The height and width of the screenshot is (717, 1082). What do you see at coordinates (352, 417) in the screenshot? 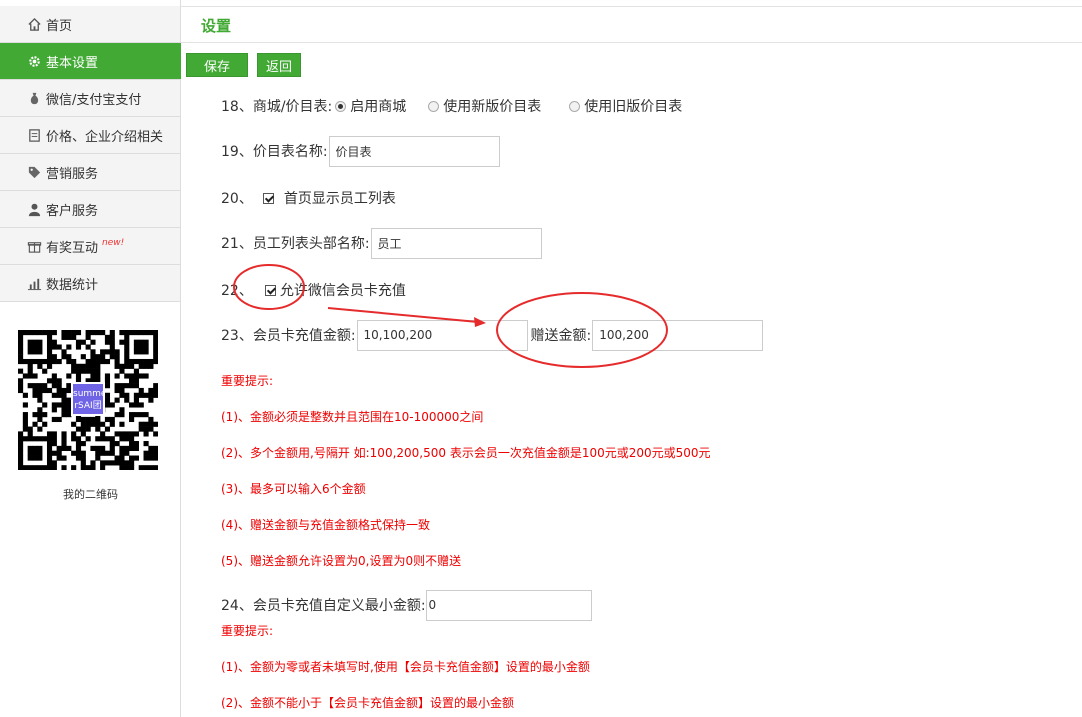
I see `tips-1-line: (1)、金额必须是整数并且范围在10-100000之间` at bounding box center [352, 417].